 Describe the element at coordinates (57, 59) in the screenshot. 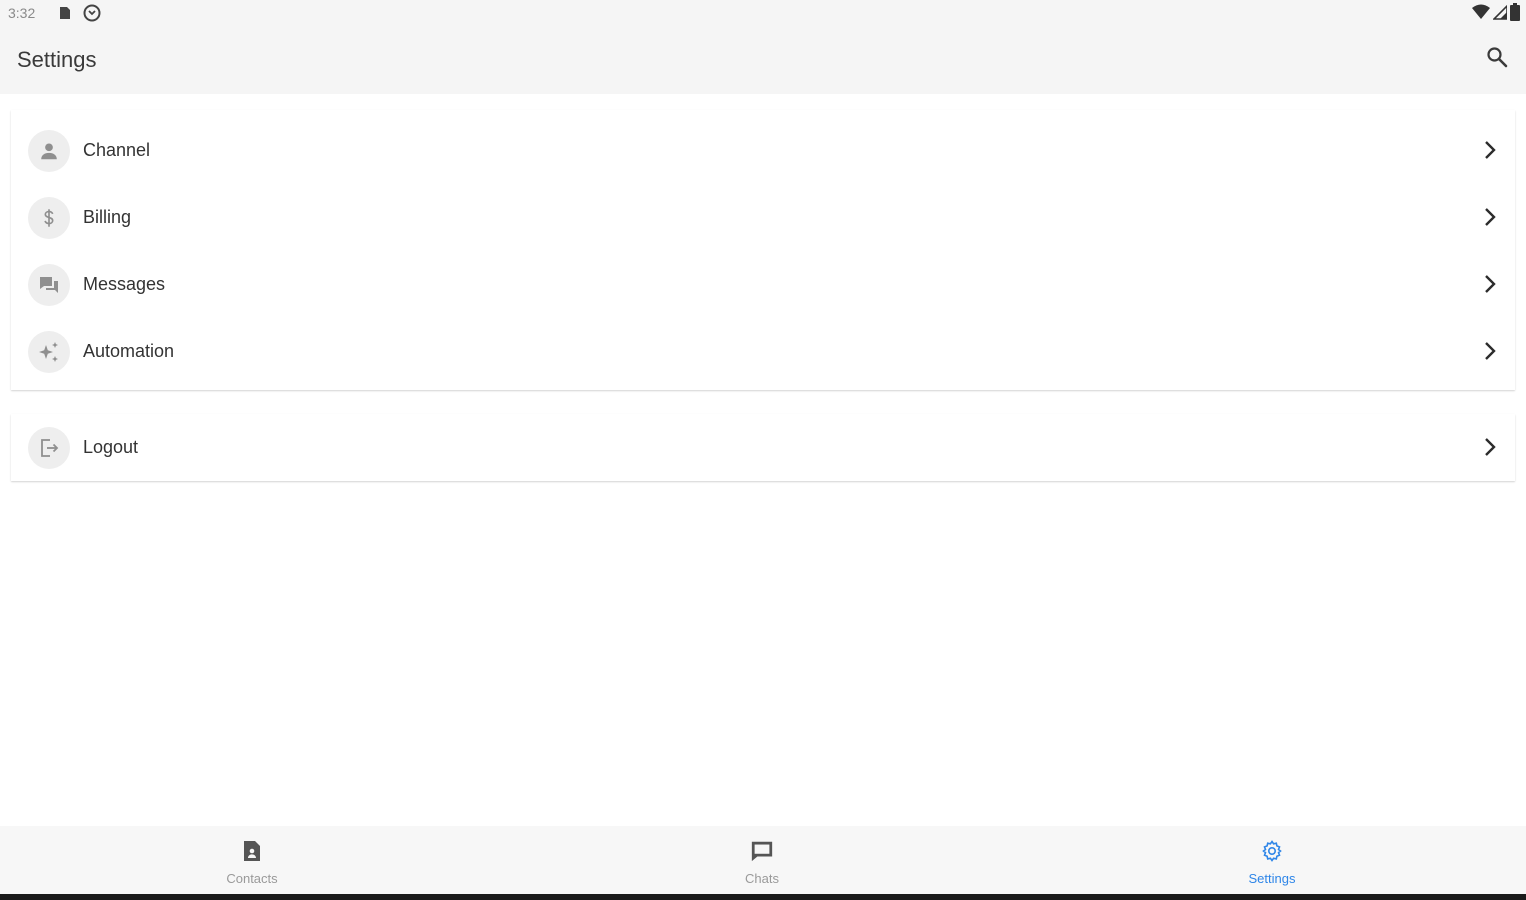

I see `page-title: Settings` at that location.